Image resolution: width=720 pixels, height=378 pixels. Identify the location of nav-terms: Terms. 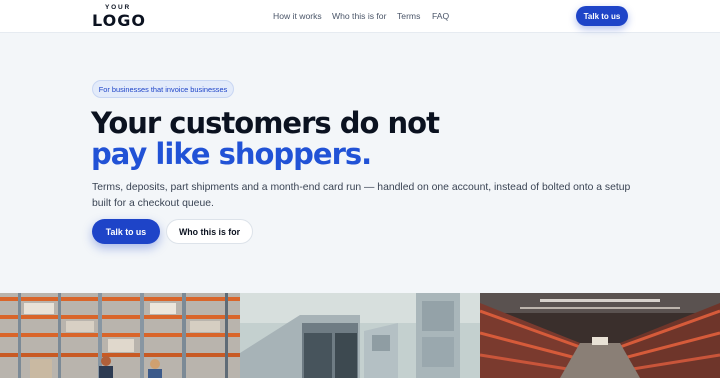
(408, 16).